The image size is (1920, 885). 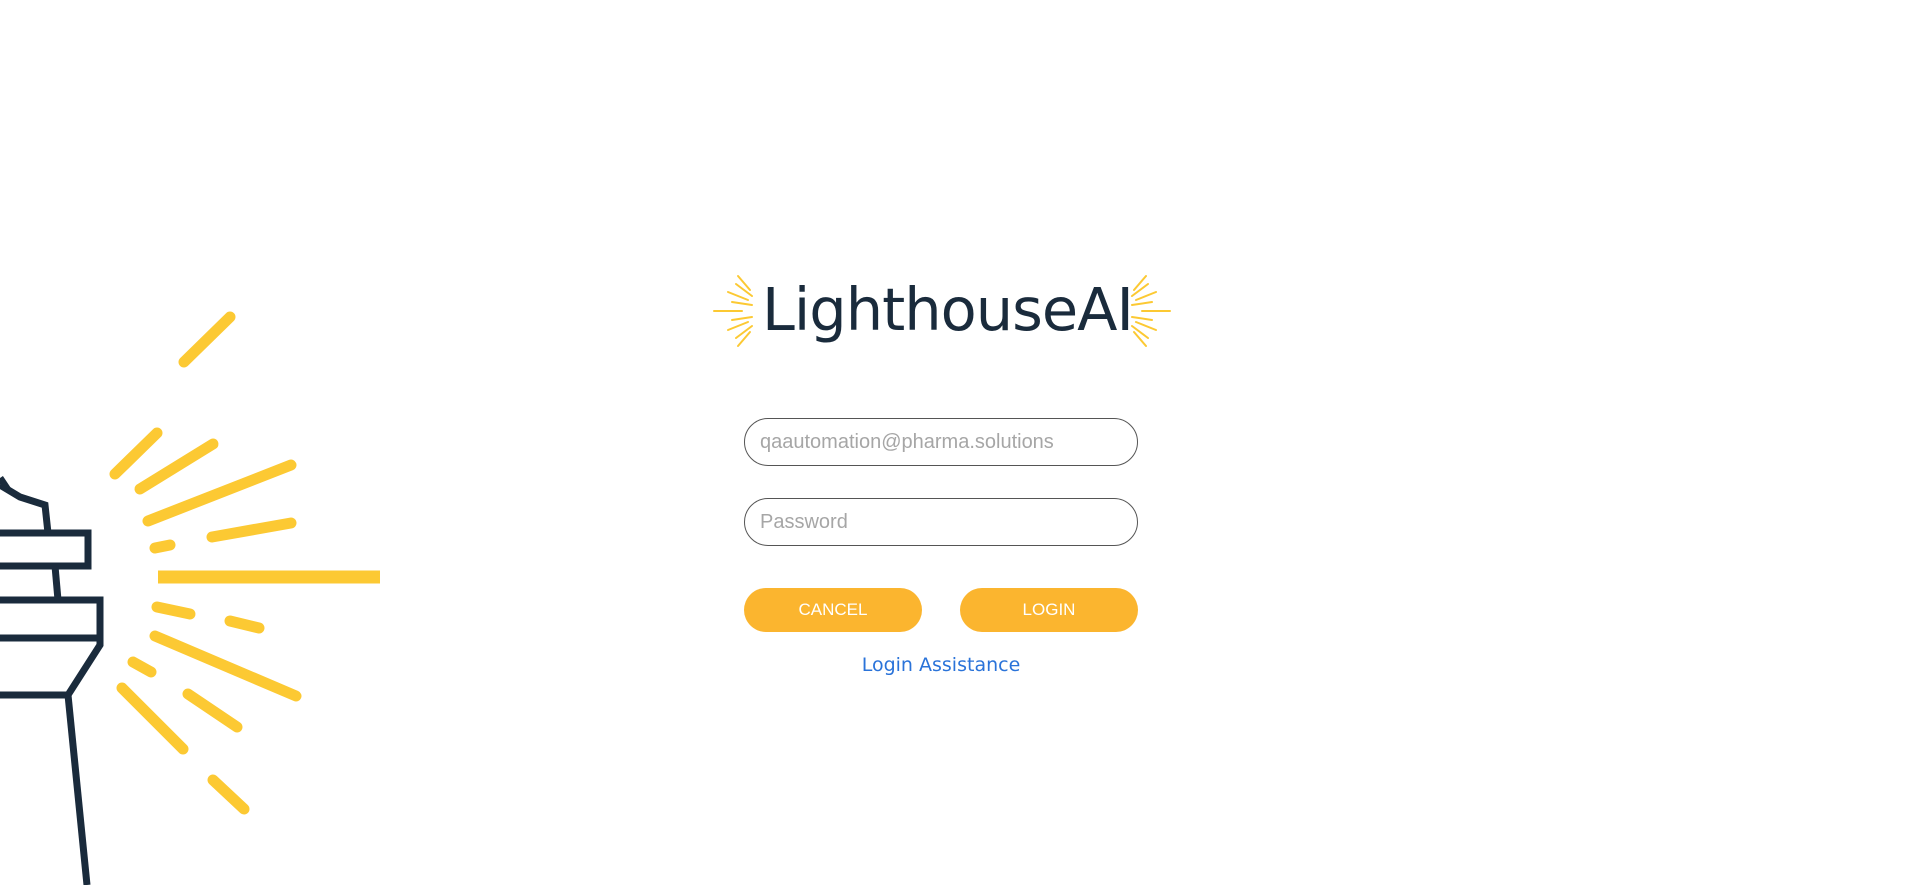 I want to click on brand-name: LighthouseAI, so click(x=948, y=309).